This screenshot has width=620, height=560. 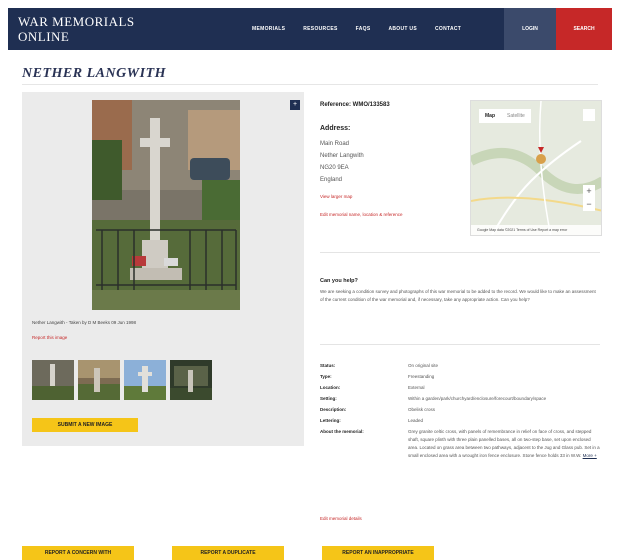 I want to click on submit-image-button: SUBMIT A NEW IMAGE, so click(x=85, y=425).